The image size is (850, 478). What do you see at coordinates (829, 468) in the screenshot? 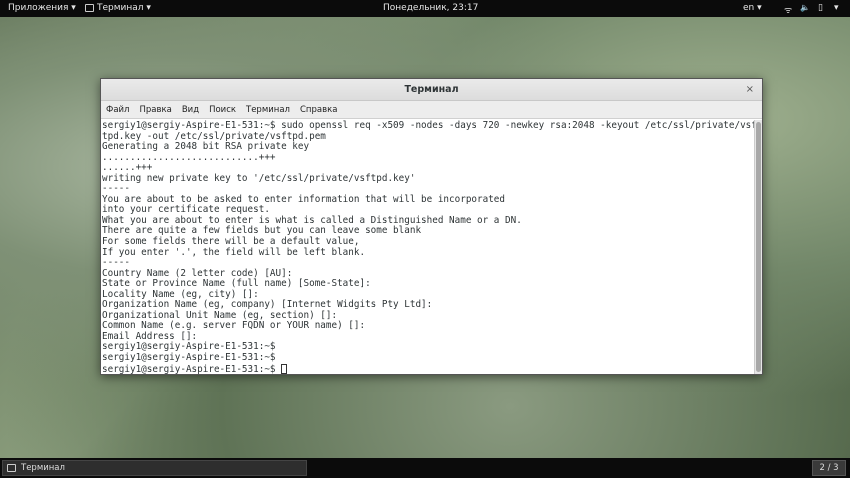
I see `workspace-indicator: 2 / 3` at bounding box center [829, 468].